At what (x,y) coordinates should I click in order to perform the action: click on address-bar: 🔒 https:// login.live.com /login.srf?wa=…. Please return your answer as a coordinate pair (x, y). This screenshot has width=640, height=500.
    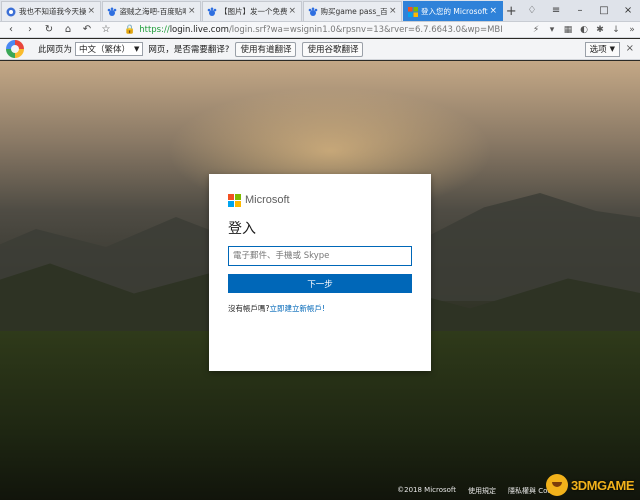
    Looking at the image, I should click on (313, 30).